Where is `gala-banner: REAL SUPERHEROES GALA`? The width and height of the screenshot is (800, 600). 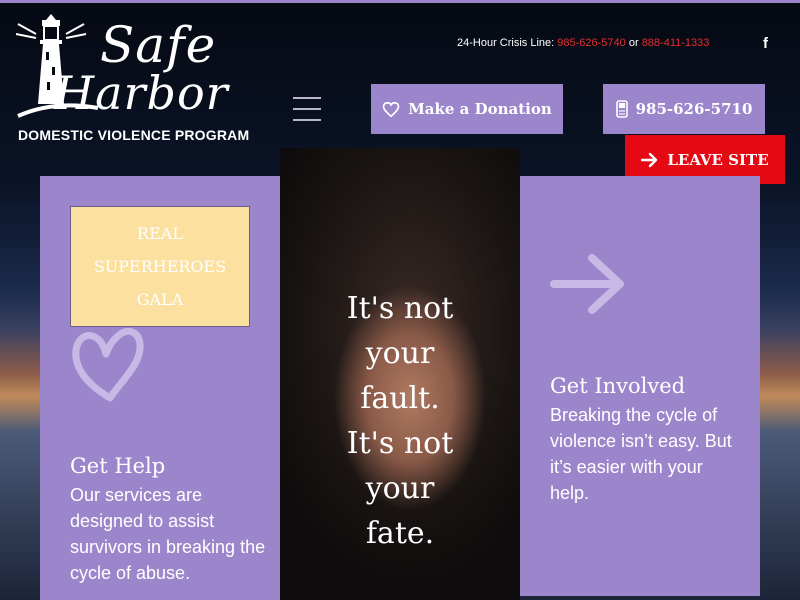
gala-banner: REAL SUPERHEROES GALA is located at coordinates (160, 266).